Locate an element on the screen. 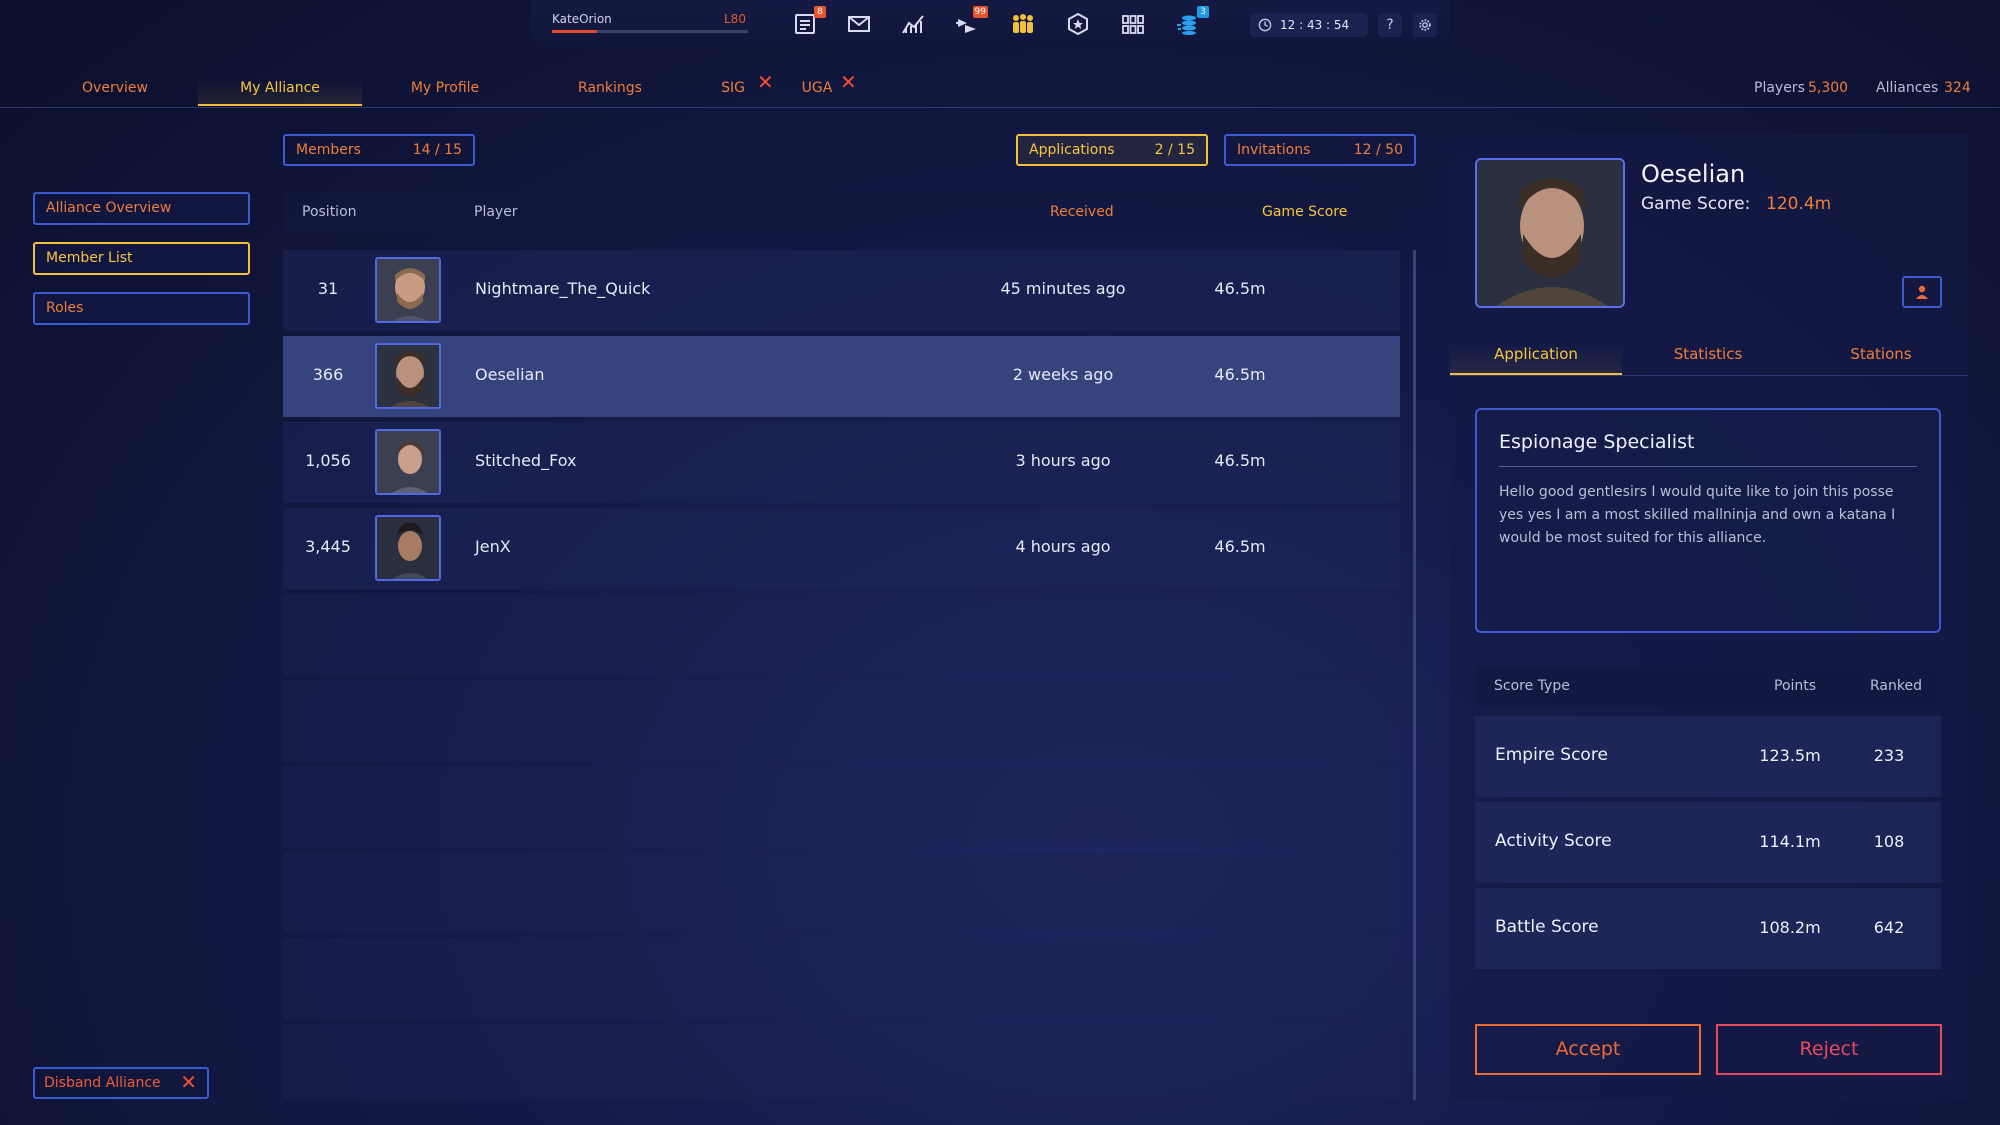  score-type-header: Score Type is located at coordinates (1532, 686).